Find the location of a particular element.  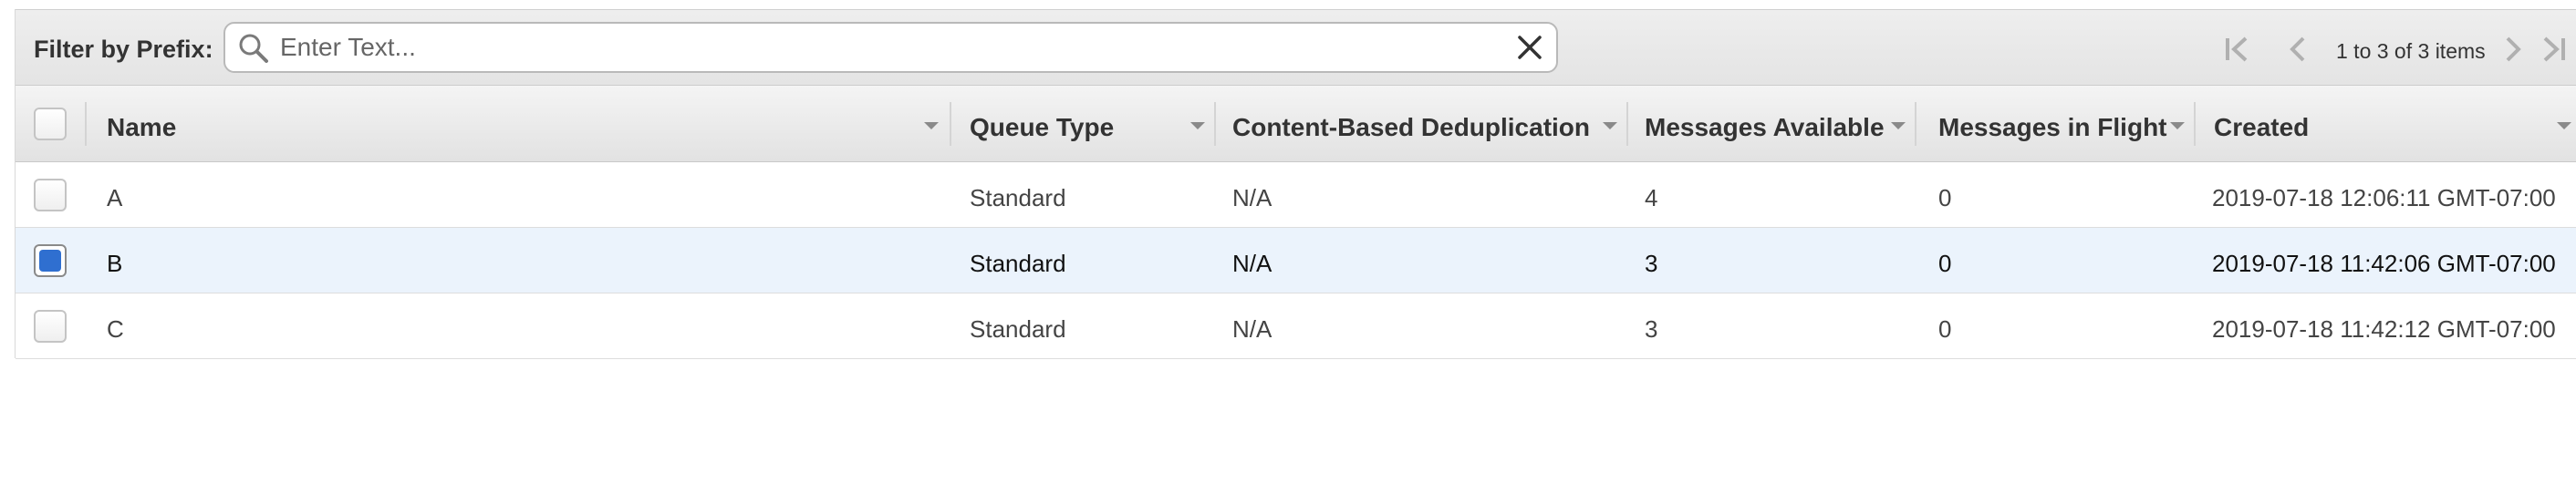

first-page-icon is located at coordinates (2236, 49).